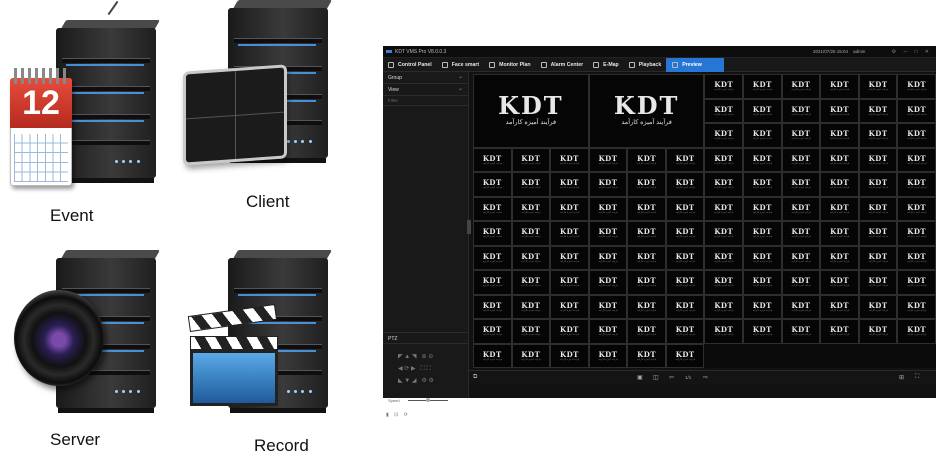 The width and height of the screenshot is (936, 458). Describe the element at coordinates (645, 65) in the screenshot. I see `tab-playback: Playback` at that location.